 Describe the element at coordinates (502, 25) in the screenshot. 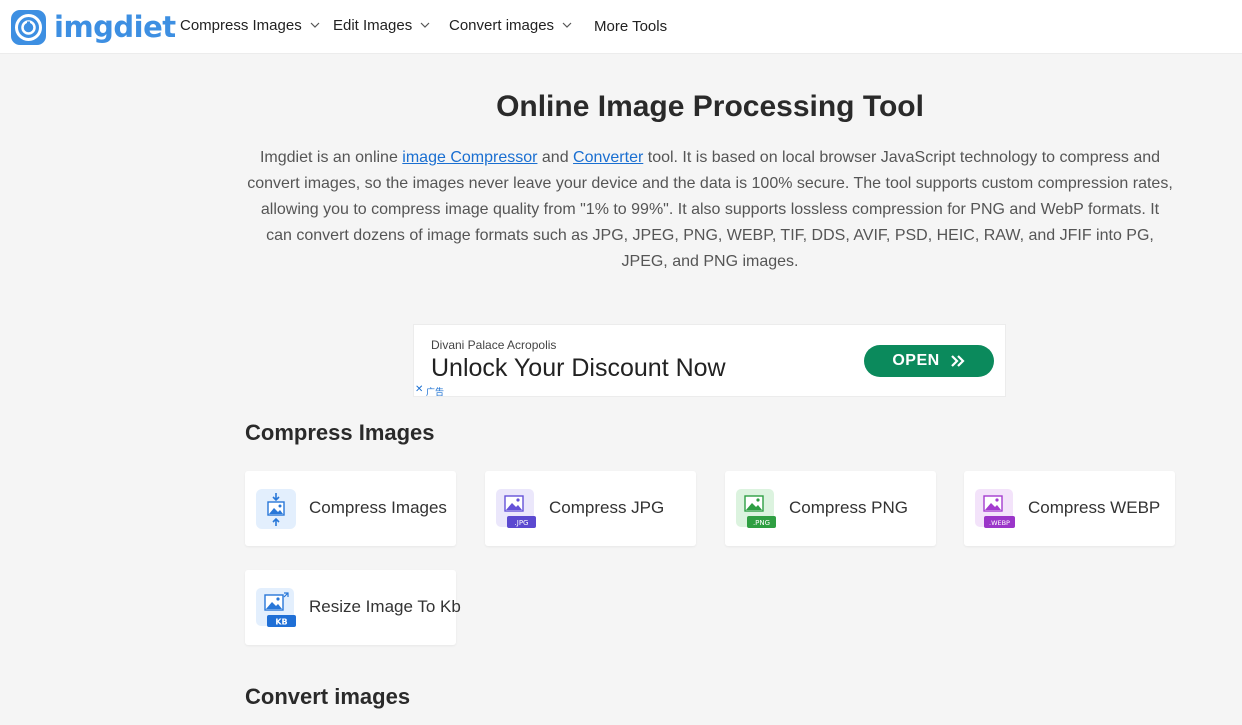

I see `nav-label: Convert images` at that location.